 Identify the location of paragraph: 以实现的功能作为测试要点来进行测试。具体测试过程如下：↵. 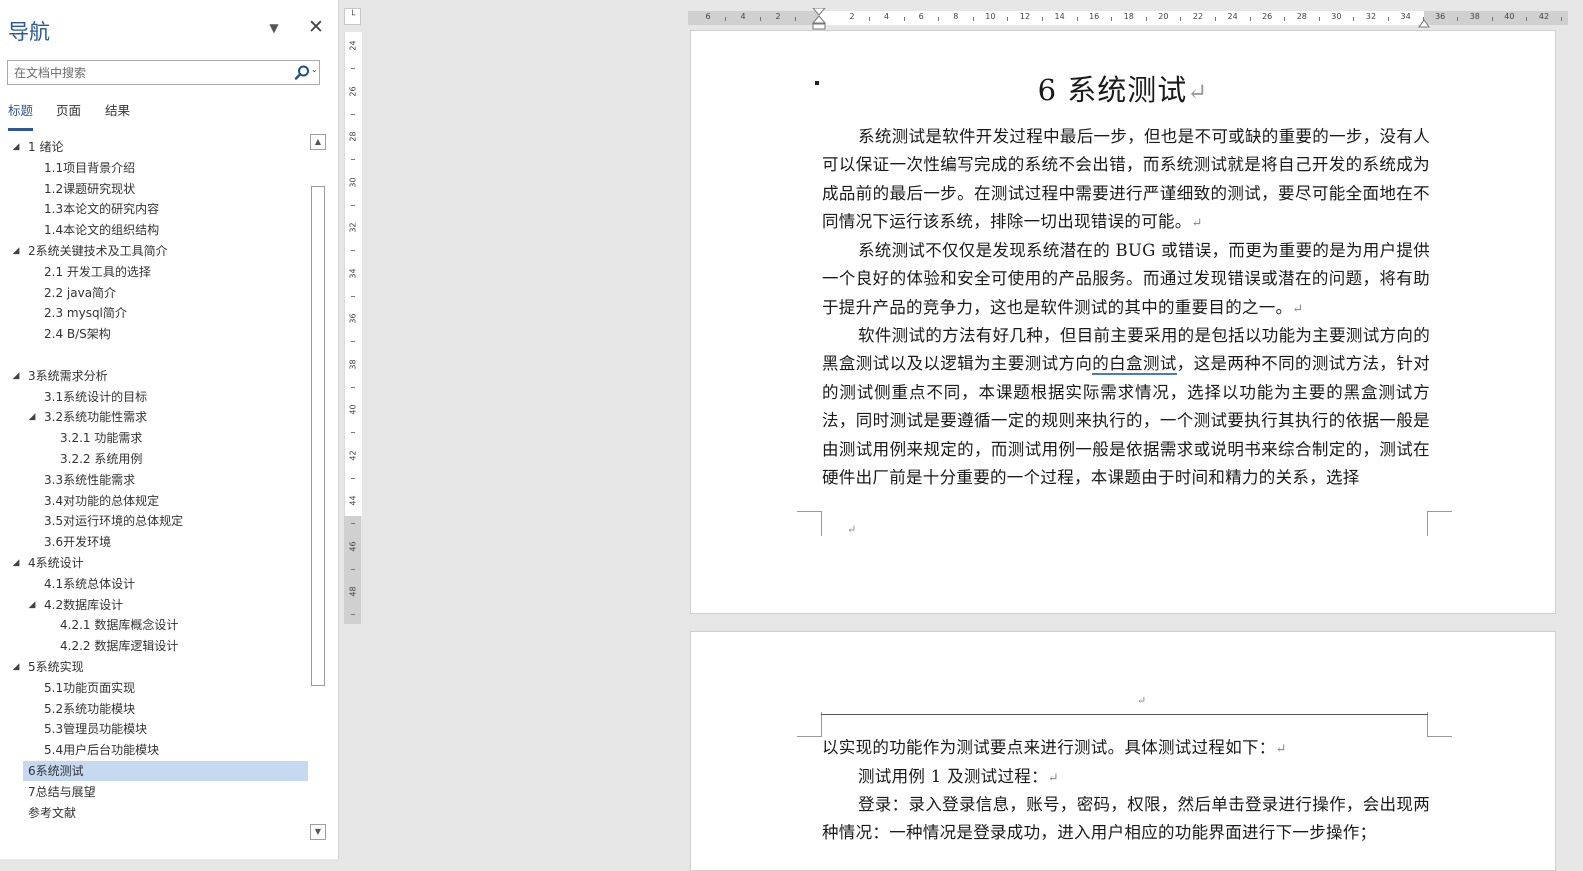
(1126, 749).